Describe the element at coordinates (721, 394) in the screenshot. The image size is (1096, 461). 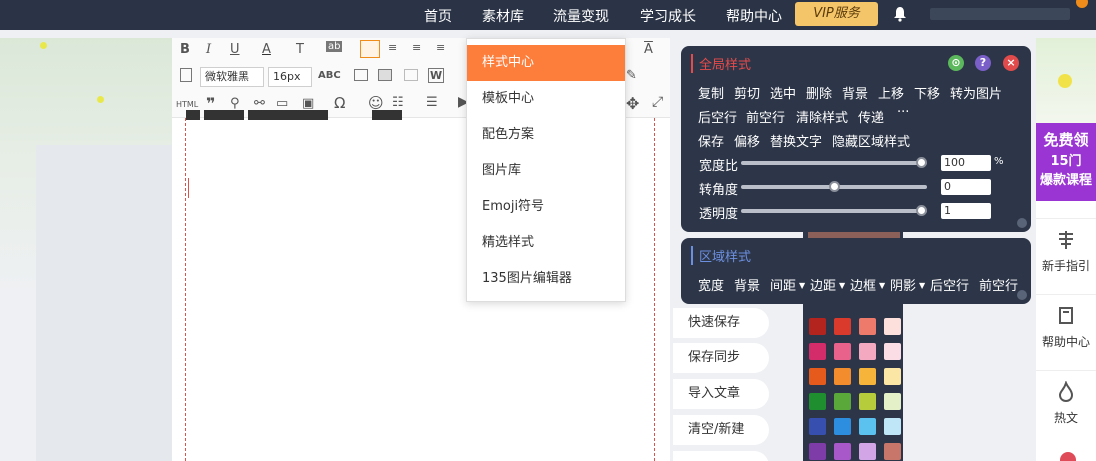
I see `import-article-button: 导入文章` at that location.